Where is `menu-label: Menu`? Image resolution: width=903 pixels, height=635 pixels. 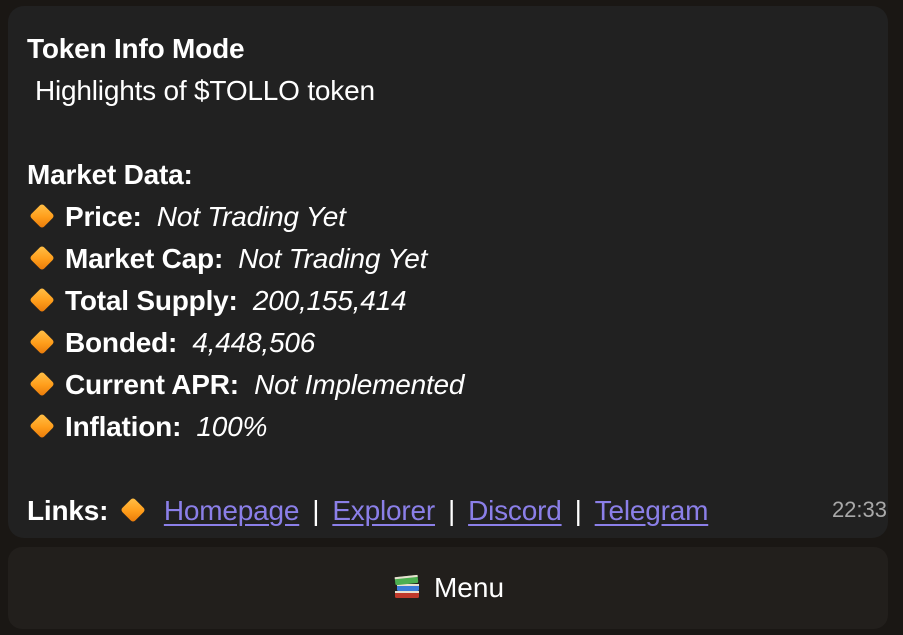
menu-label: Menu is located at coordinates (469, 587).